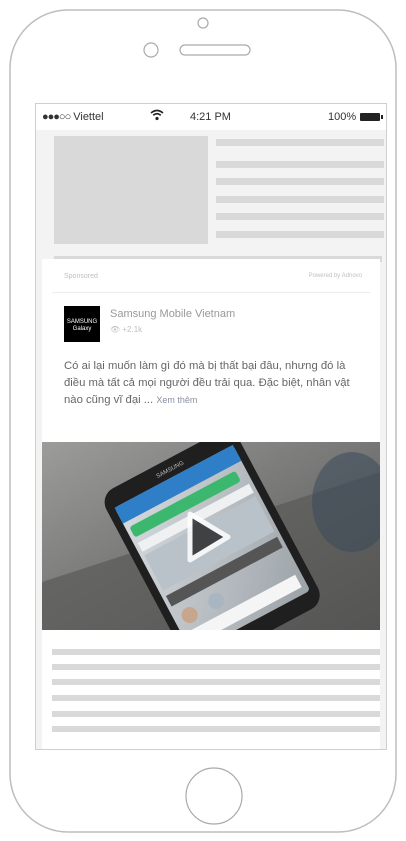 The height and width of the screenshot is (841, 406). Describe the element at coordinates (126, 329) in the screenshot. I see `view-count: 👁 +2.1k` at that location.